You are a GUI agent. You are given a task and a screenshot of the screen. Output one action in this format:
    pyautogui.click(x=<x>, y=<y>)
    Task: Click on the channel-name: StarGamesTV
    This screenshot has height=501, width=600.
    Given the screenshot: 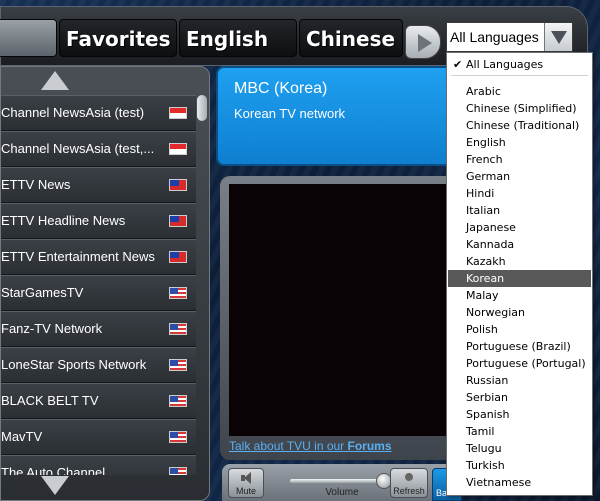 What is the action you would take?
    pyautogui.click(x=42, y=292)
    